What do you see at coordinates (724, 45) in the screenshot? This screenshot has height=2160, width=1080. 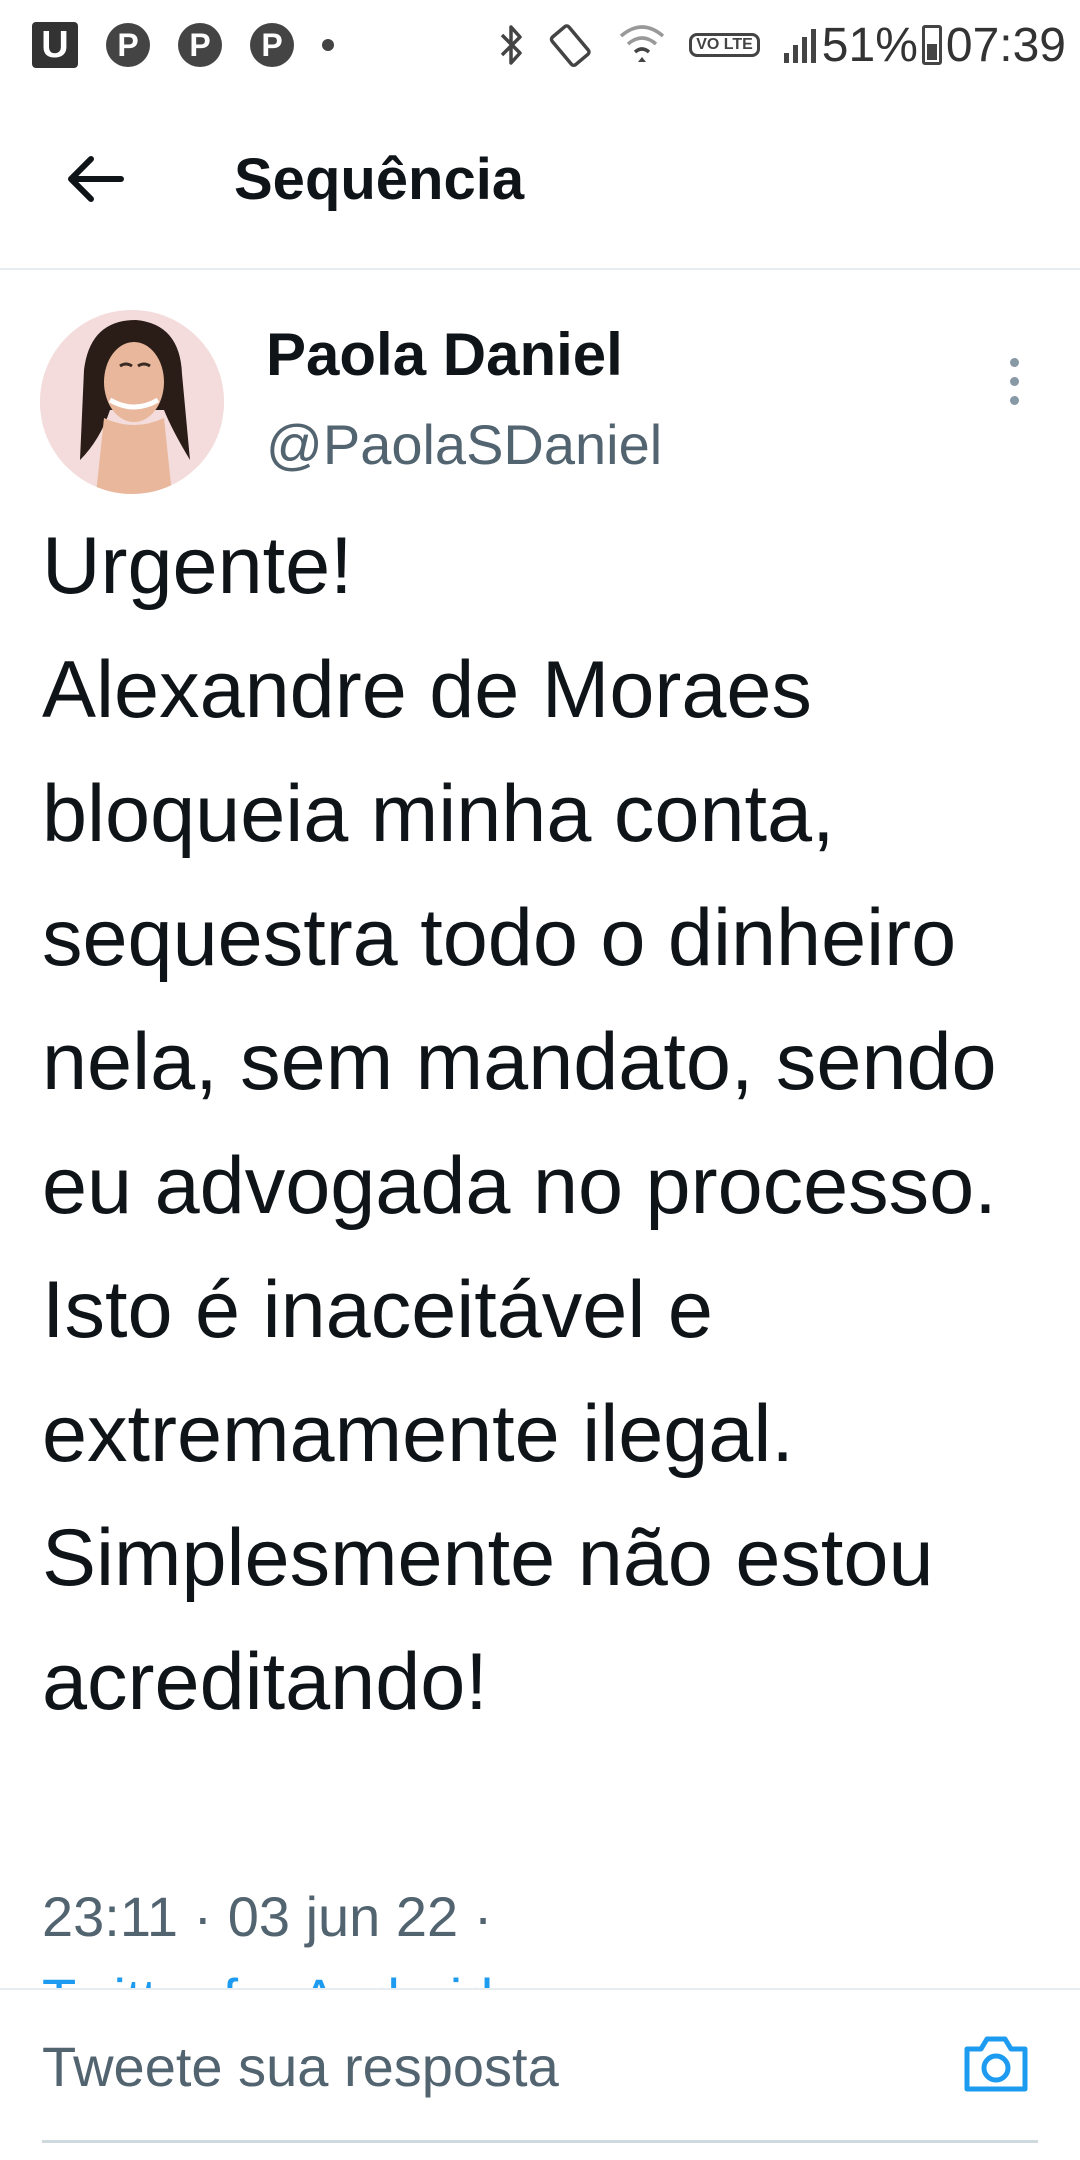 I see `volte-badge: VO LTE` at bounding box center [724, 45].